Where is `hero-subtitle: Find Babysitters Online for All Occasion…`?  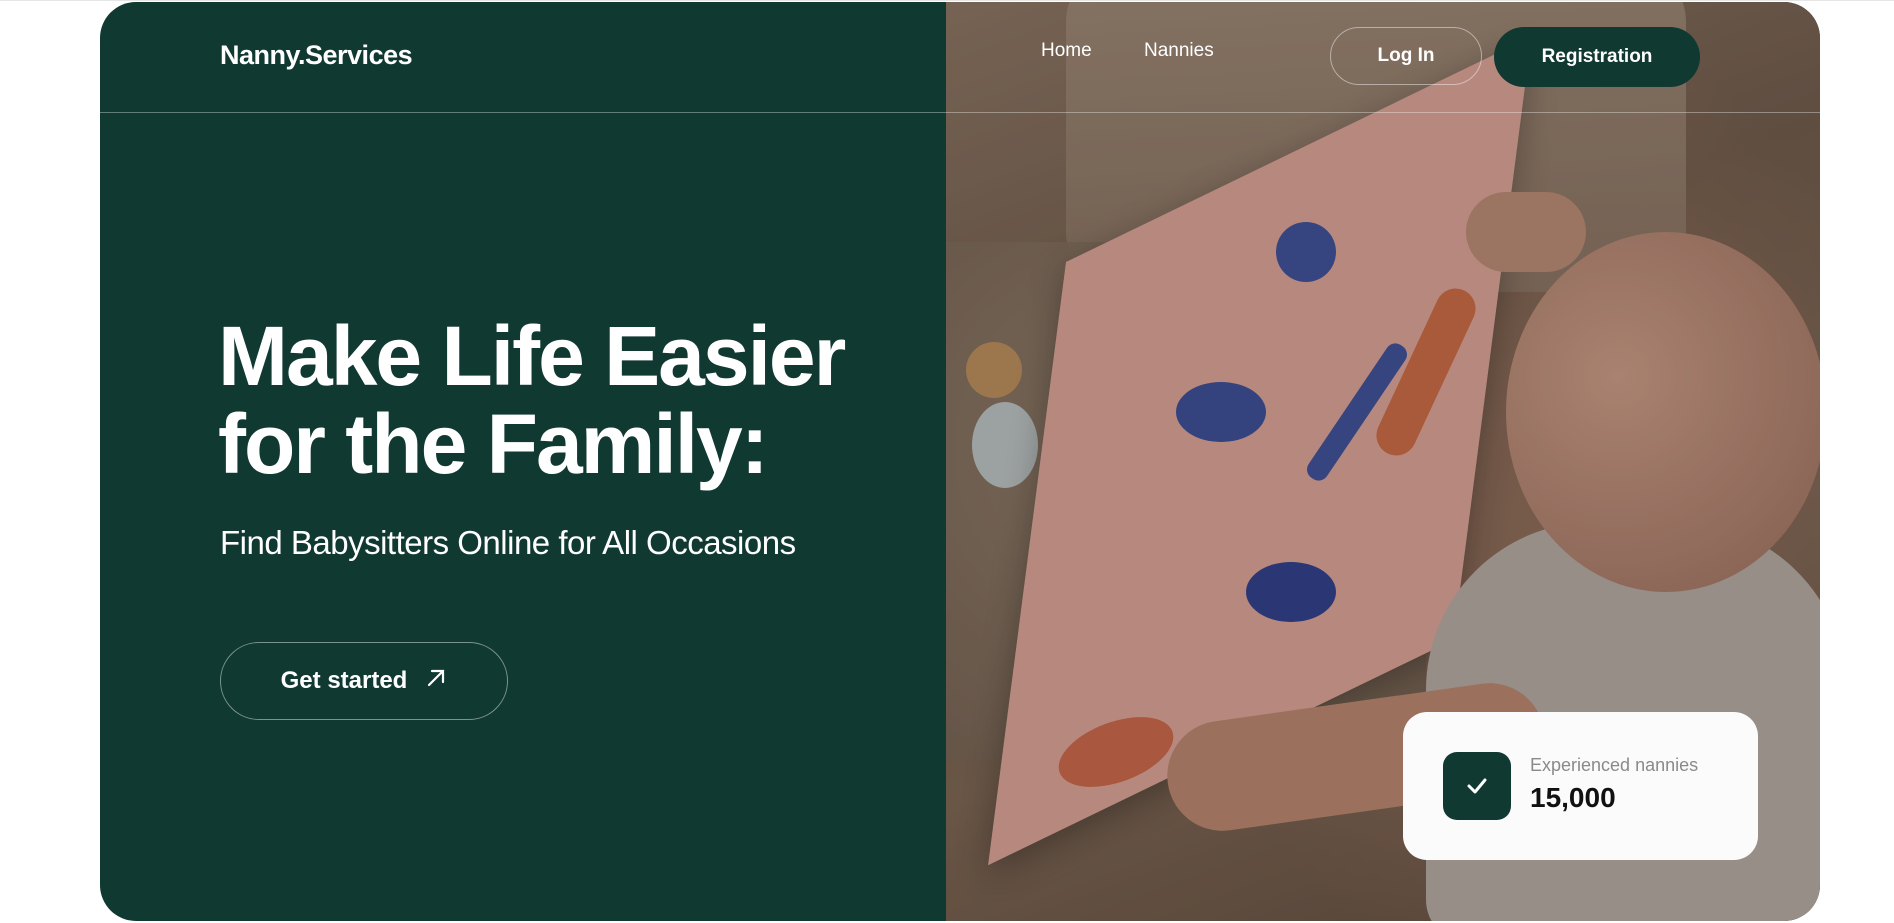
hero-subtitle: Find Babysitters Online for All Occasion… is located at coordinates (508, 542).